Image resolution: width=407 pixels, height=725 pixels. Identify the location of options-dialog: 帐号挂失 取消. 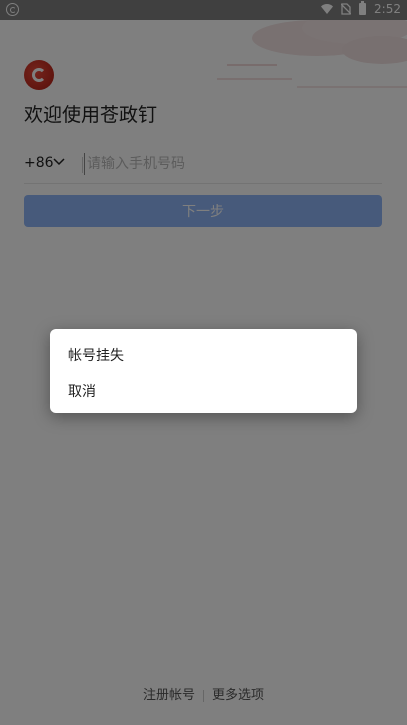
(203, 371).